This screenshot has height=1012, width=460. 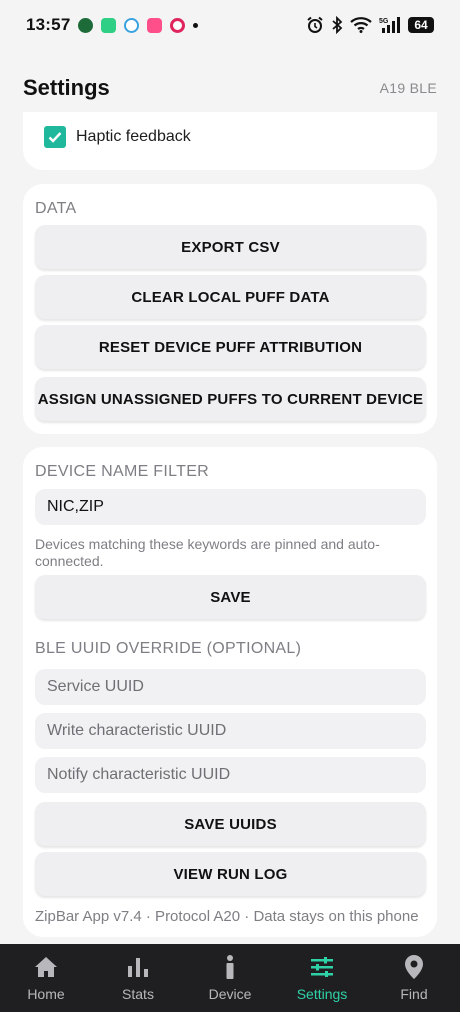 I want to click on nav-settings: Settings, so click(x=322, y=978).